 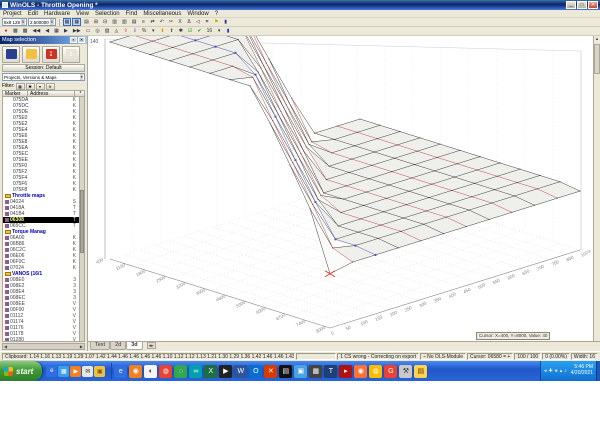 I want to click on filter-button: ▦, so click(x=20, y=86).